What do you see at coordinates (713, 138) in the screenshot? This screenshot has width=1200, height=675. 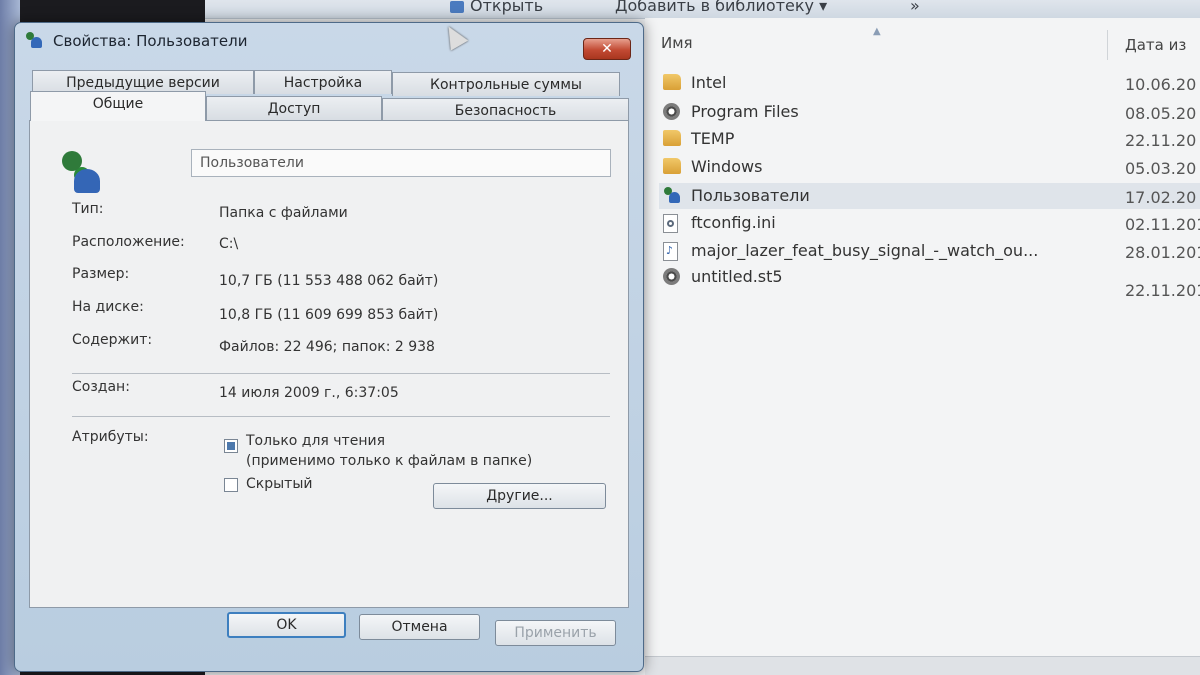 I see `file-name: TEMP` at bounding box center [713, 138].